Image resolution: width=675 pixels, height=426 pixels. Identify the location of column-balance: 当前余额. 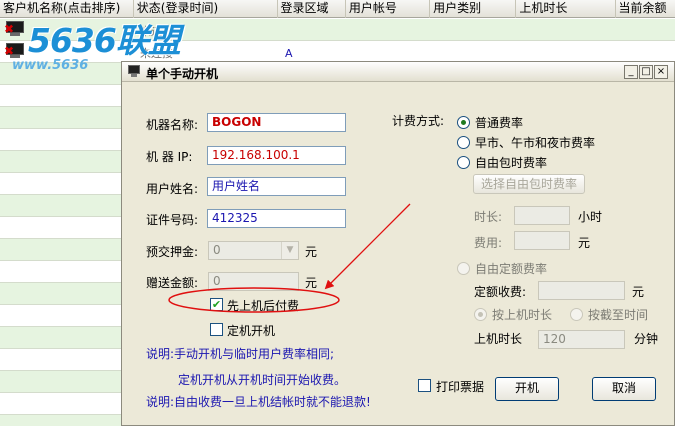
(645, 9).